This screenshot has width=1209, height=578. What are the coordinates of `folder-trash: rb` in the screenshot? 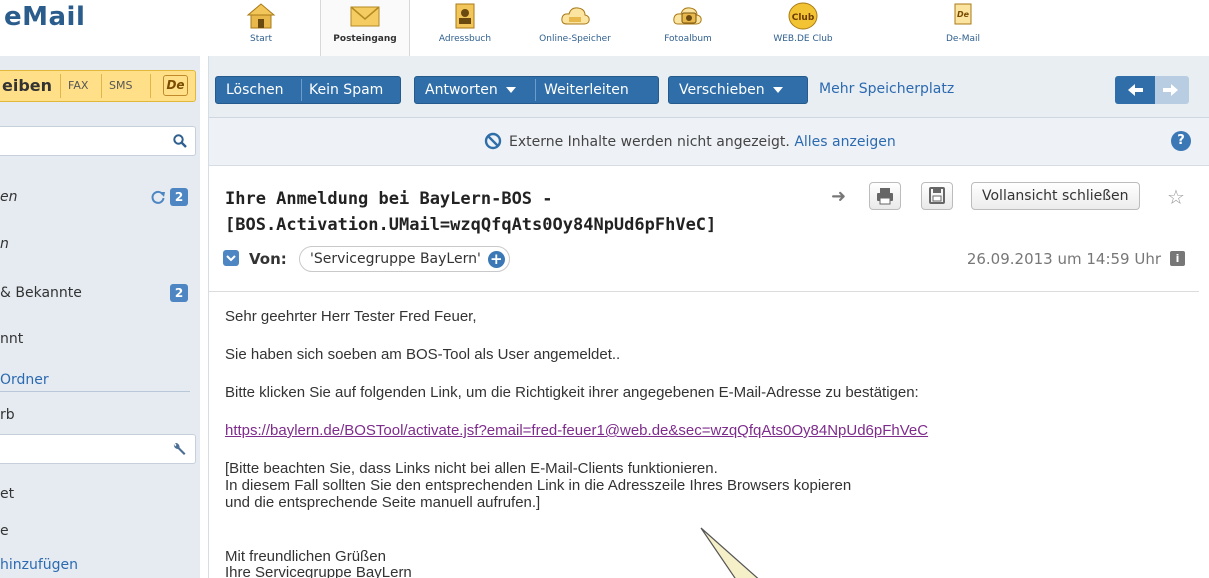 It's located at (98, 416).